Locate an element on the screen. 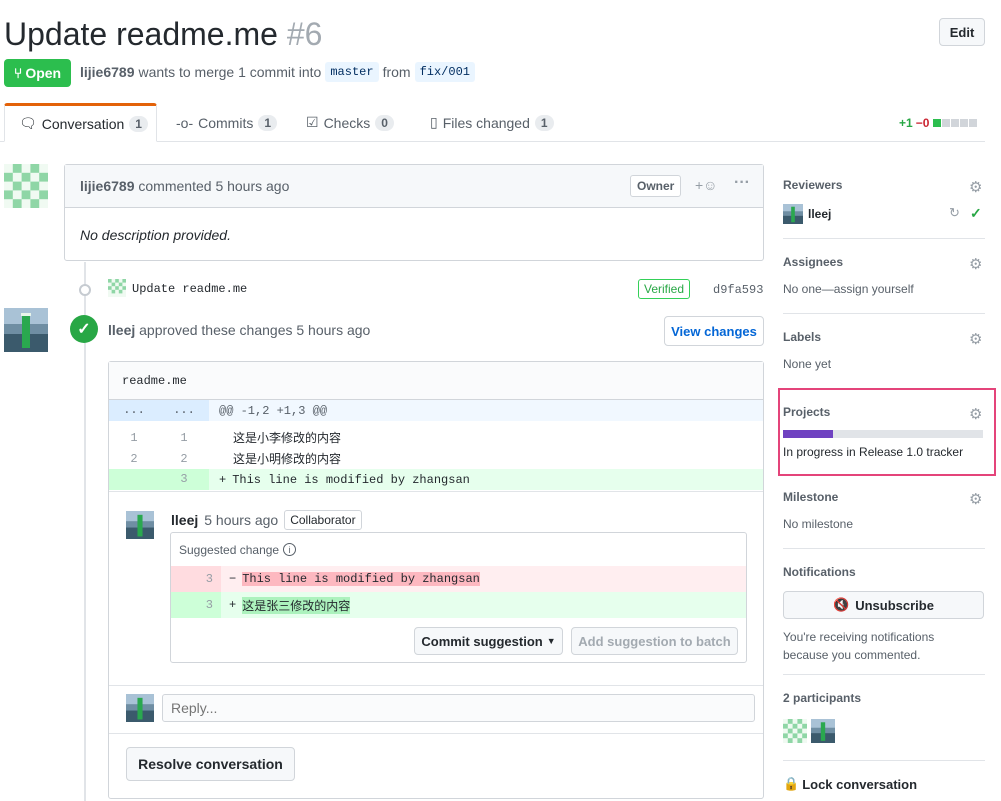 The height and width of the screenshot is (801, 1001). unsubscribe-button: 🔇 Unsubscribe is located at coordinates (883, 605).